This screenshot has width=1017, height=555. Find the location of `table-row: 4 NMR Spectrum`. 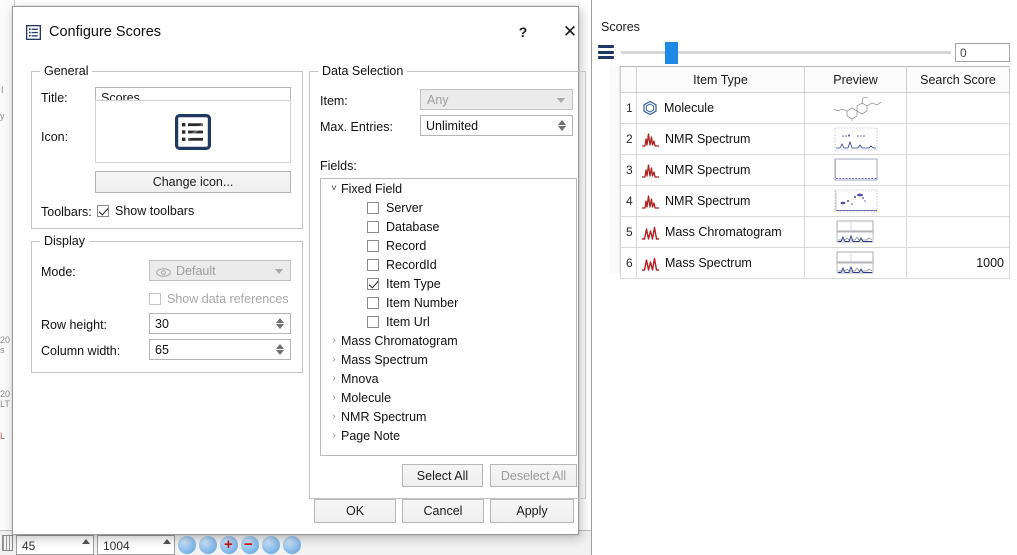

table-row: 4 NMR Spectrum is located at coordinates (815, 201).